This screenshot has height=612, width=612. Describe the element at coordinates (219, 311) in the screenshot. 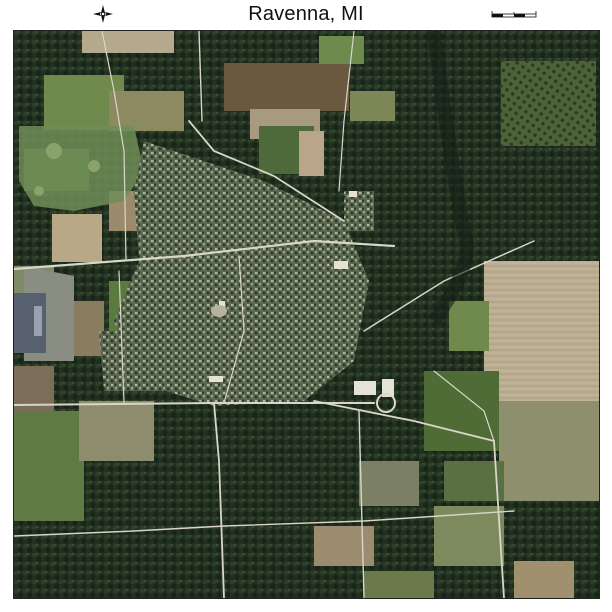

I see `sports-field` at that location.